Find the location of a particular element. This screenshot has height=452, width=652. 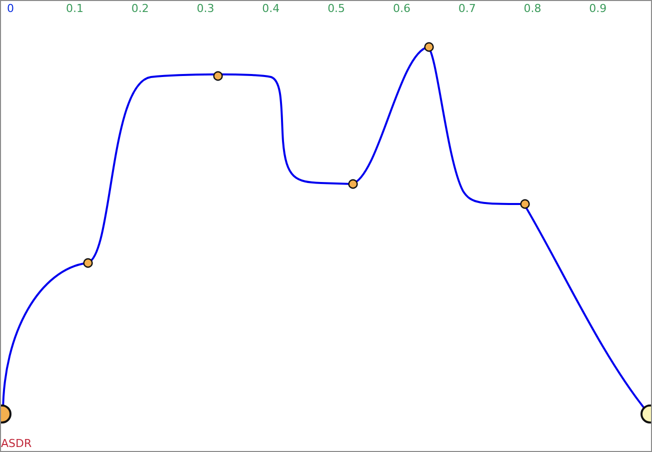

axis-tick-label: 0.8 is located at coordinates (533, 8).